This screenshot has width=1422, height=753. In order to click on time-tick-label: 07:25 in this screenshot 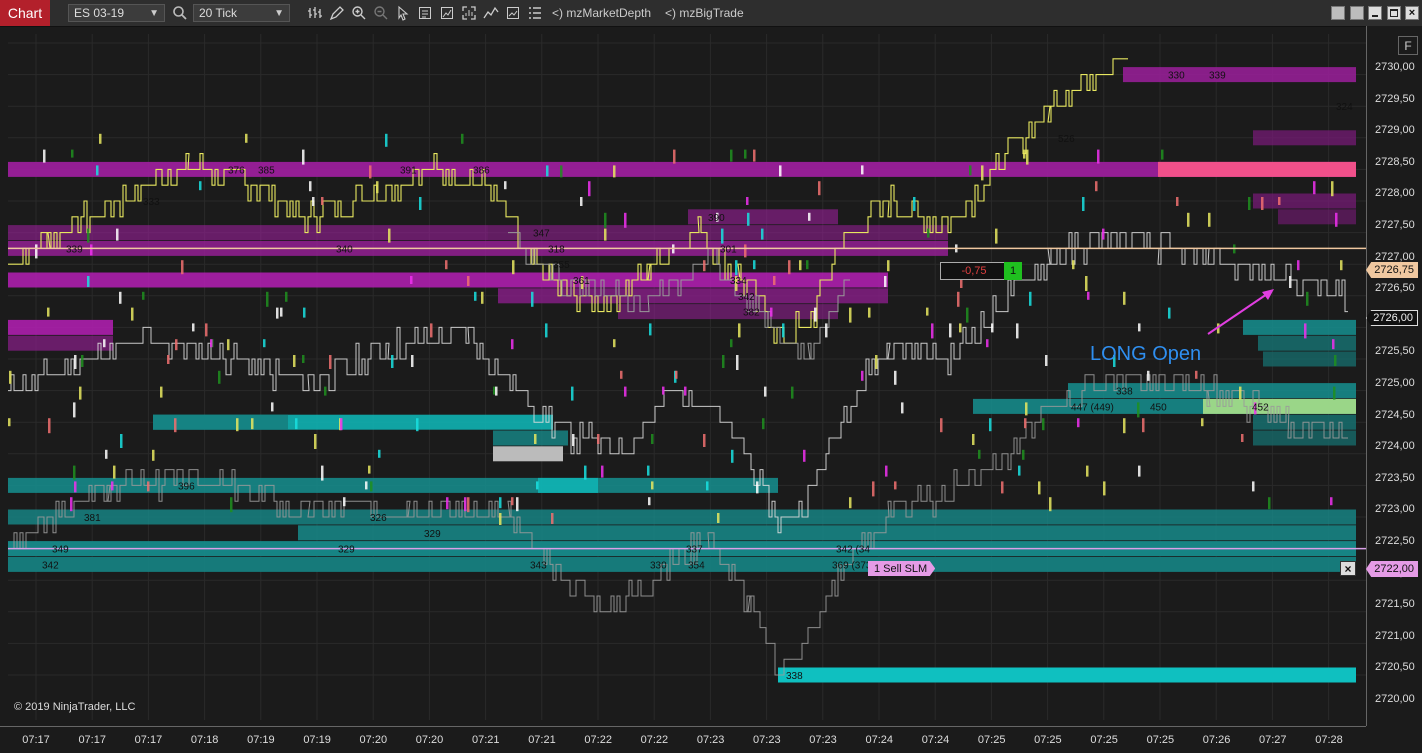, I will do `click(1048, 740)`.